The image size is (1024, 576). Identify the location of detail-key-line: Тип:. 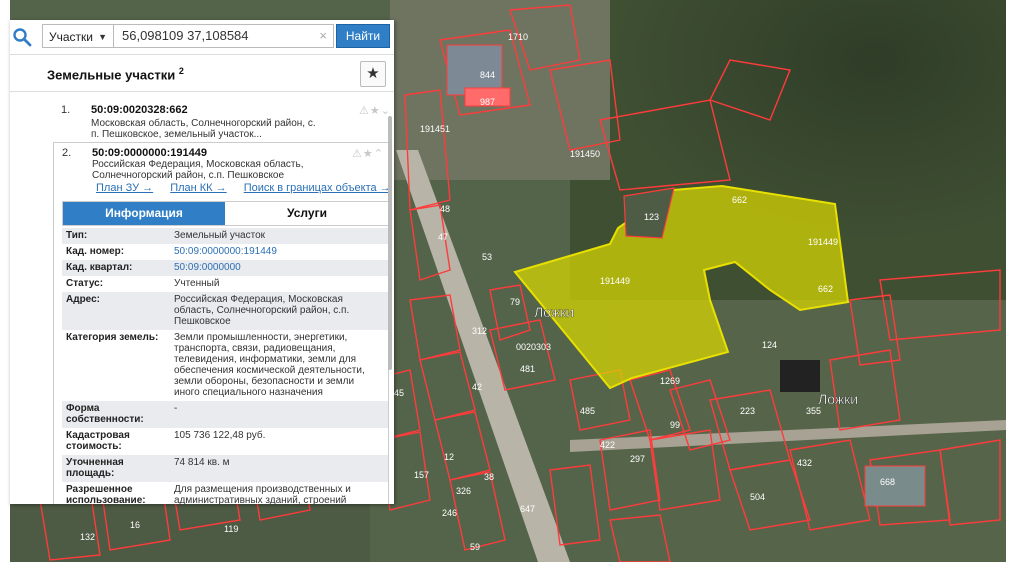
(77, 235).